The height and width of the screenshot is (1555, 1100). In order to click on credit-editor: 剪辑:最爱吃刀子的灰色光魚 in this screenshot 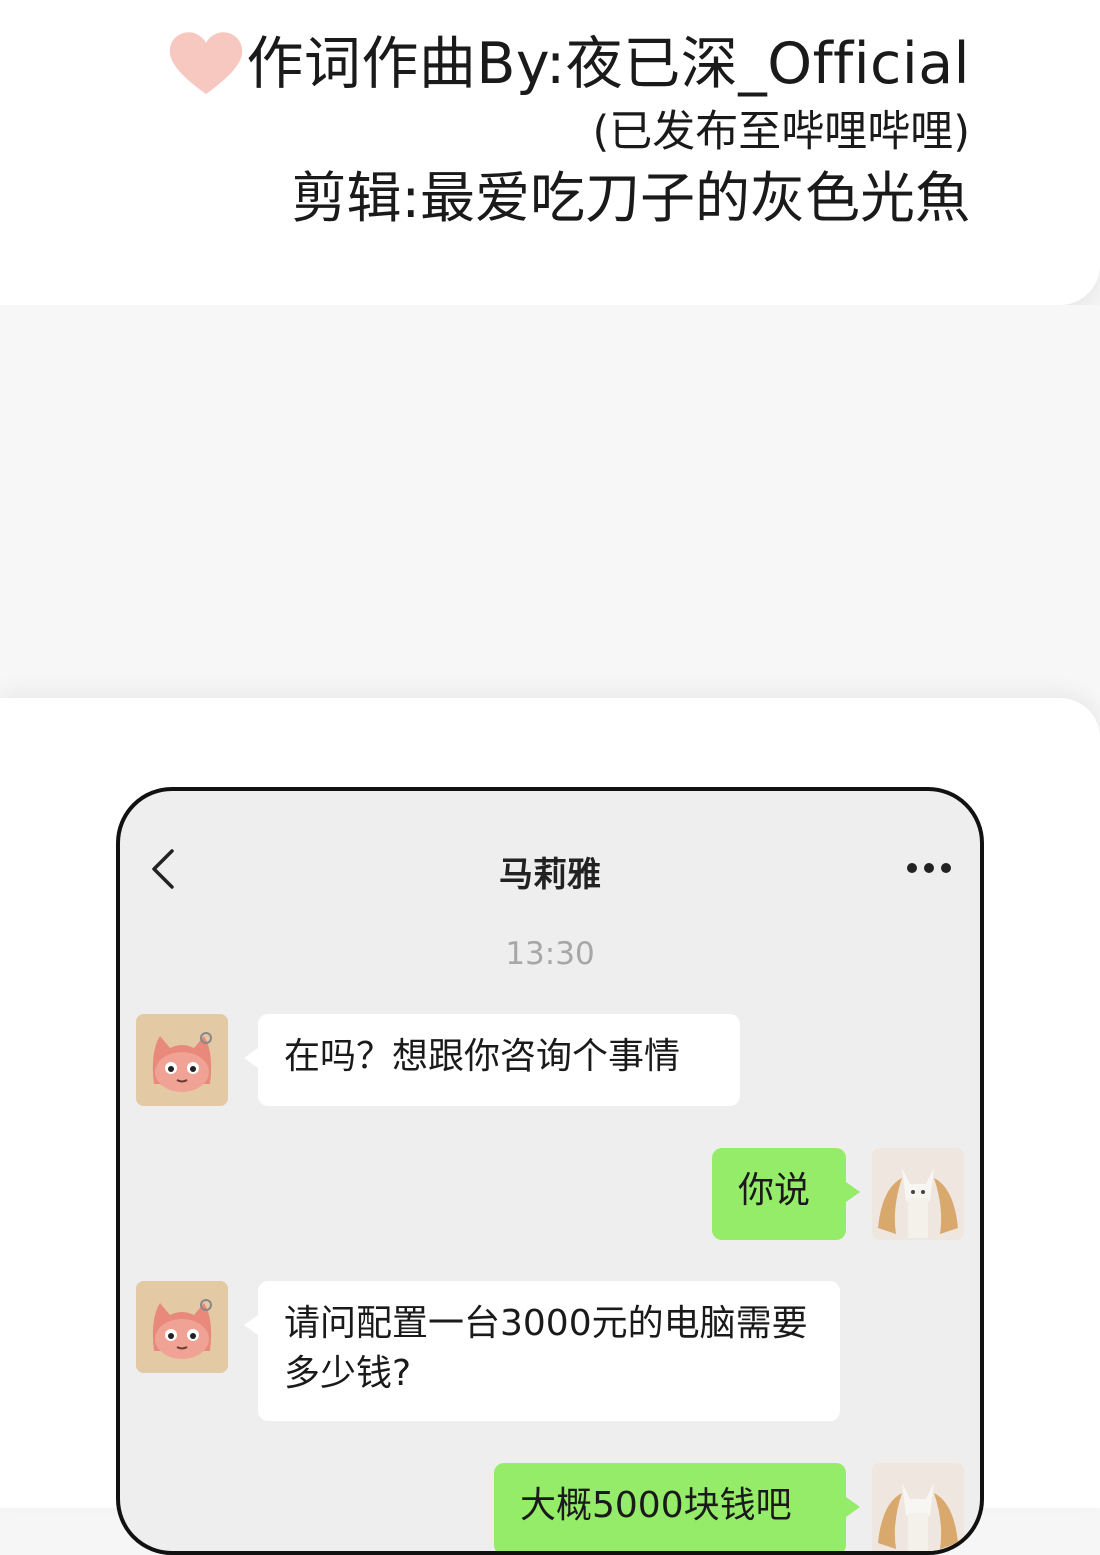, I will do `click(630, 198)`.